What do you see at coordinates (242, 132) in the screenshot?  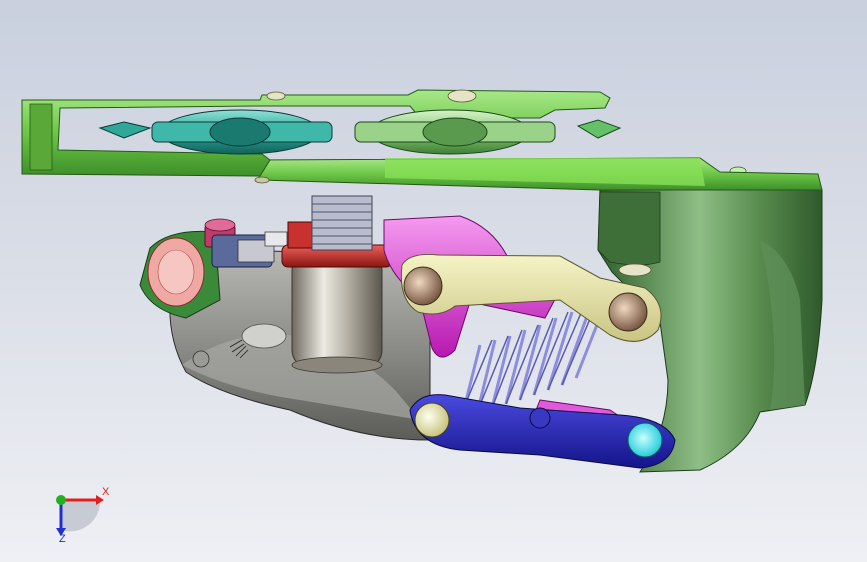 I see `pulley-left` at bounding box center [242, 132].